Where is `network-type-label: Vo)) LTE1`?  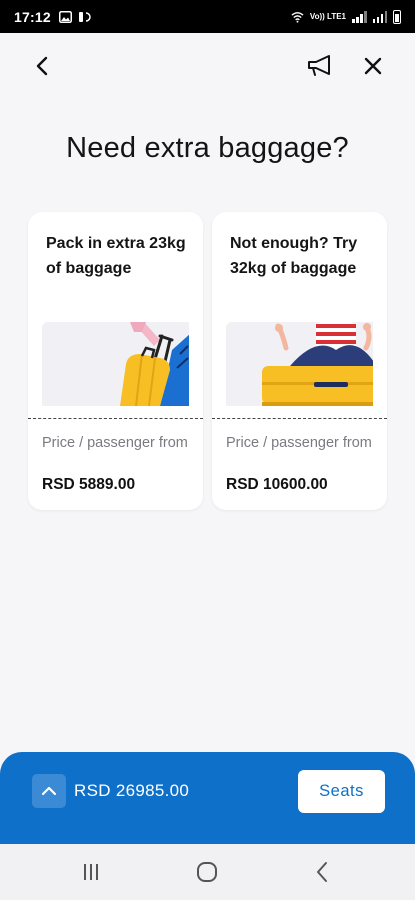 network-type-label: Vo)) LTE1 is located at coordinates (327, 16).